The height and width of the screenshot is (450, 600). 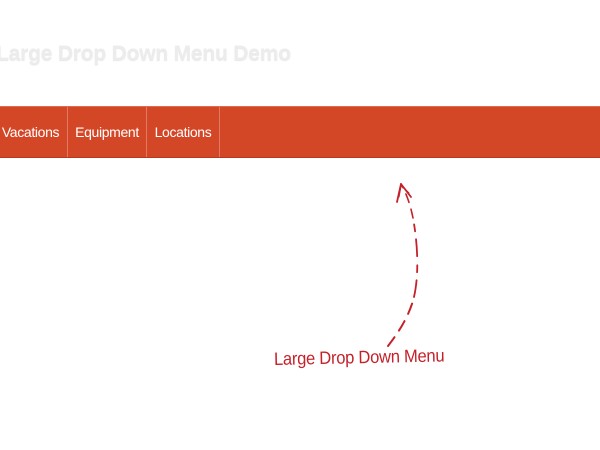 What do you see at coordinates (300, 132) in the screenshot?
I see `main-menu-bar: Vacations Equipment Locations` at bounding box center [300, 132].